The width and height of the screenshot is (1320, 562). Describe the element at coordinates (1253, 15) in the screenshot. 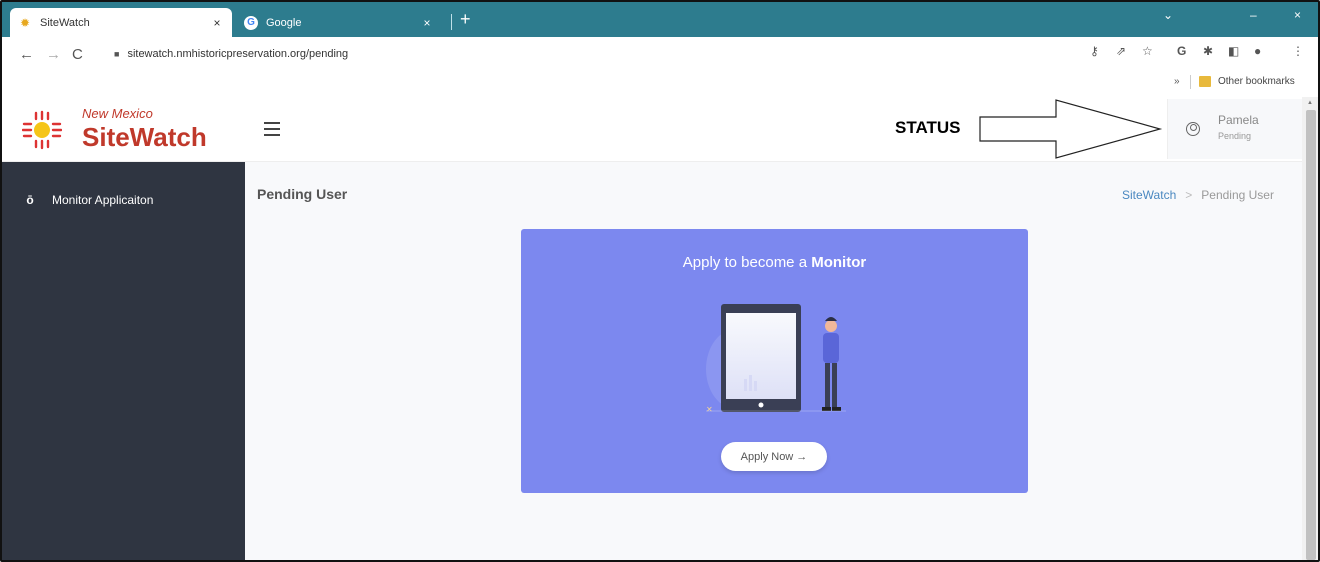

I see `minimize-button: –` at that location.